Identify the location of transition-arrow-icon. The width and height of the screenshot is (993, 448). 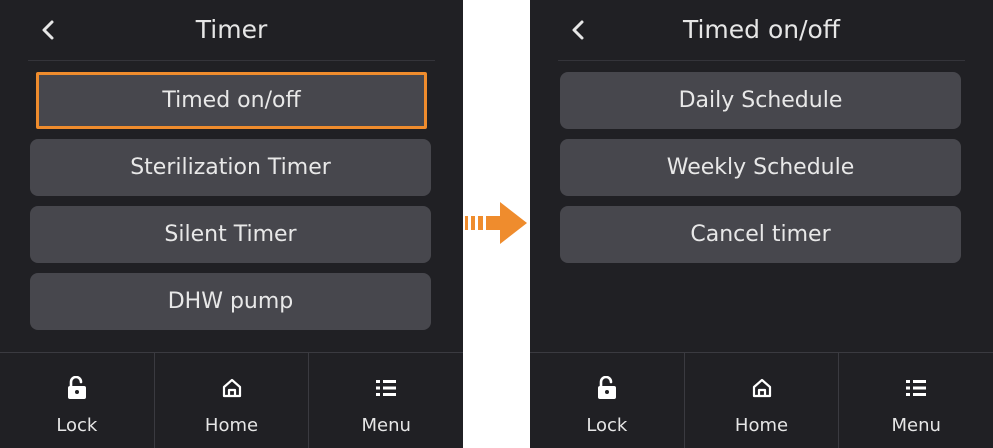
(496, 223).